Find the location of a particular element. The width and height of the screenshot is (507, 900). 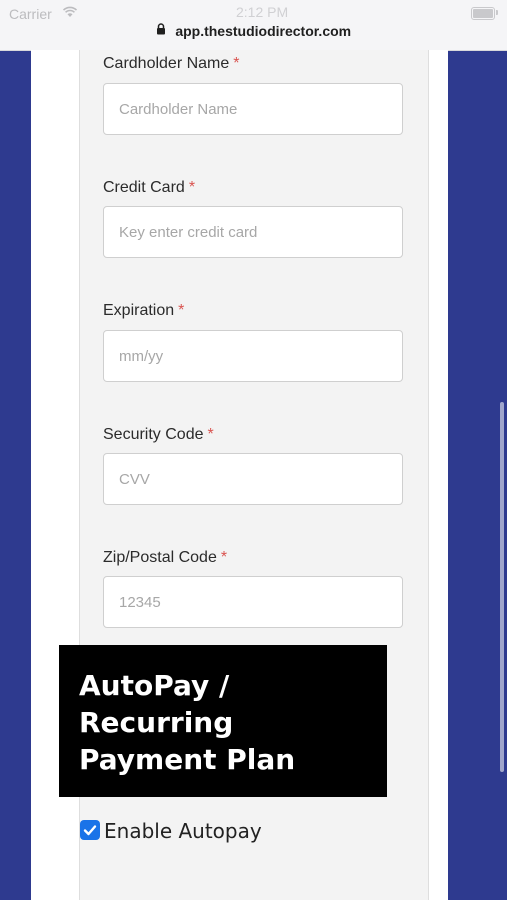

address-bar: app.thestudiodirector.com is located at coordinates (253, 33).